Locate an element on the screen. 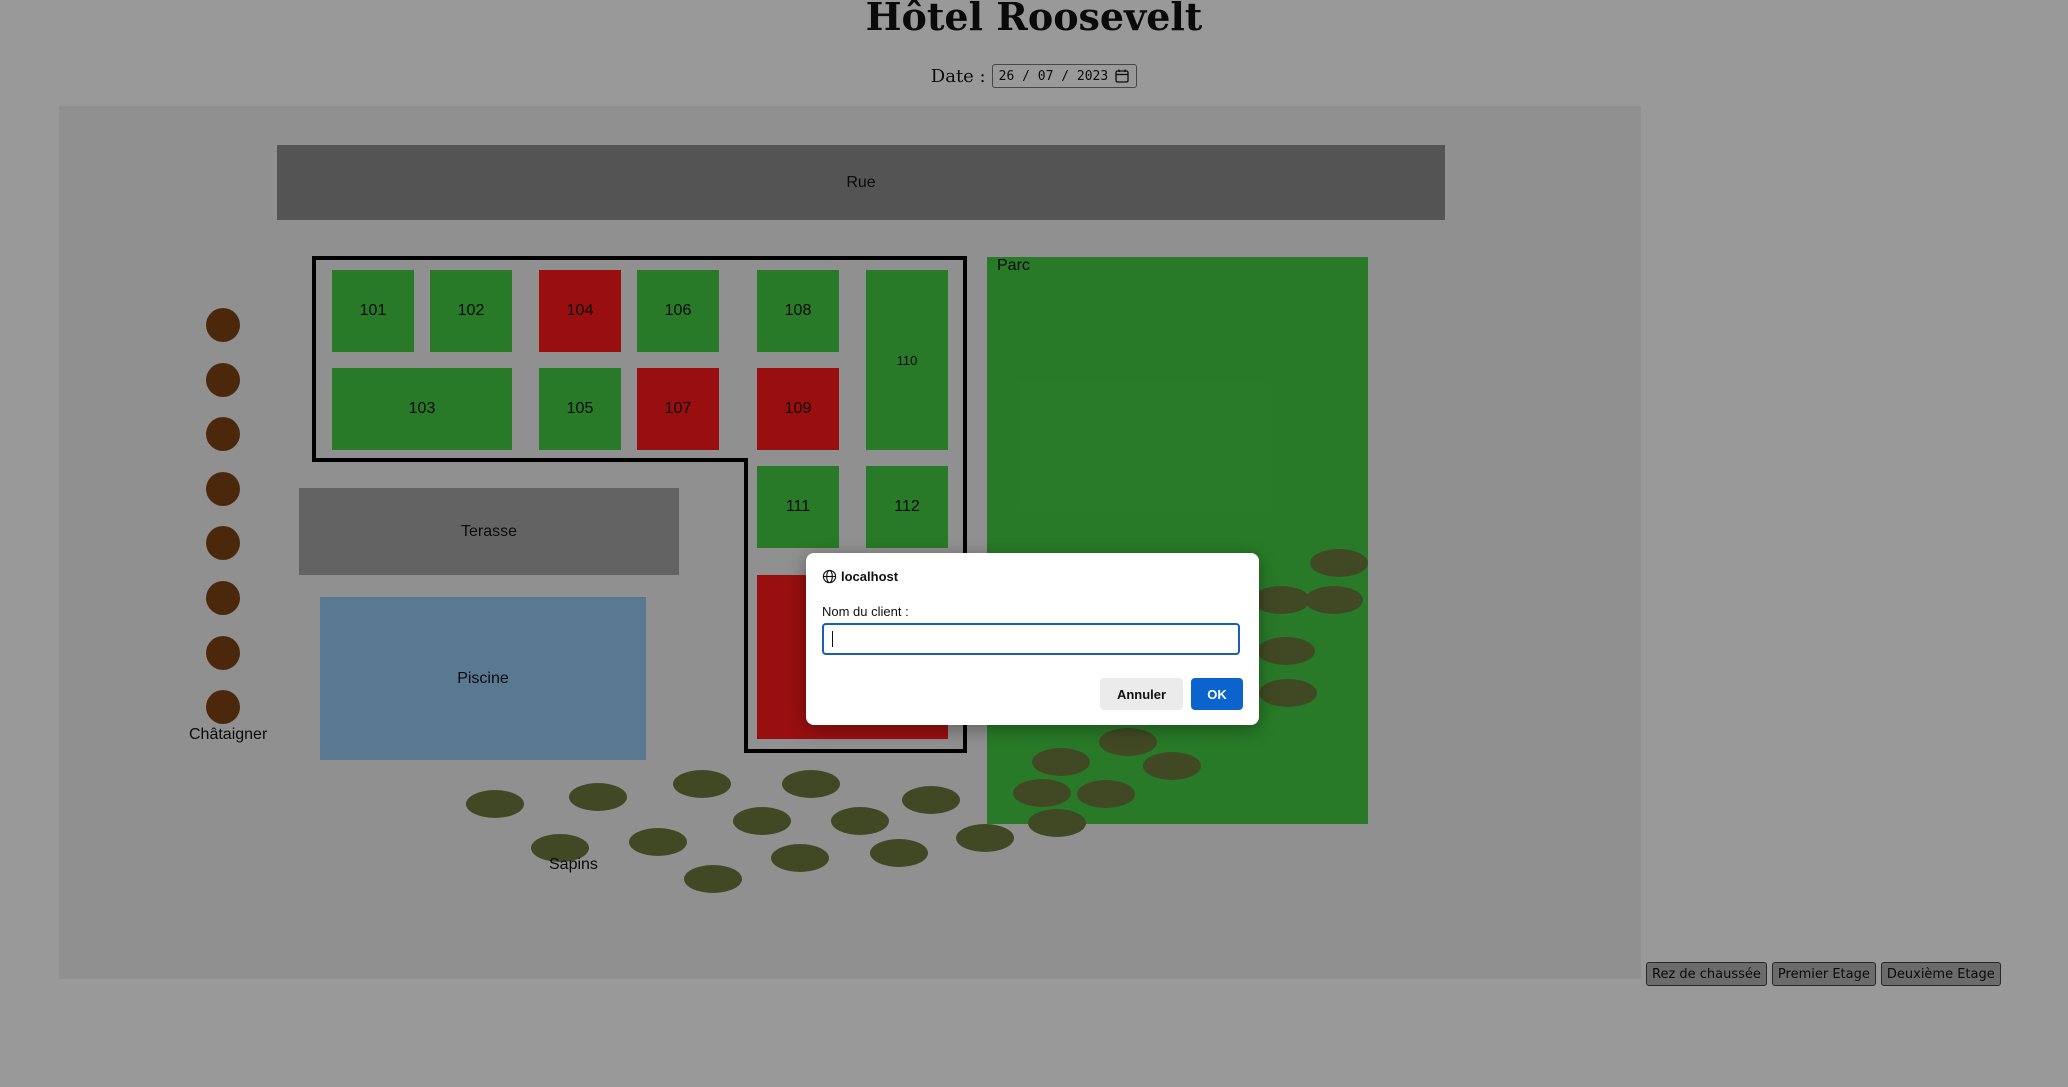  dialog-message: Nom du client : is located at coordinates (865, 611).